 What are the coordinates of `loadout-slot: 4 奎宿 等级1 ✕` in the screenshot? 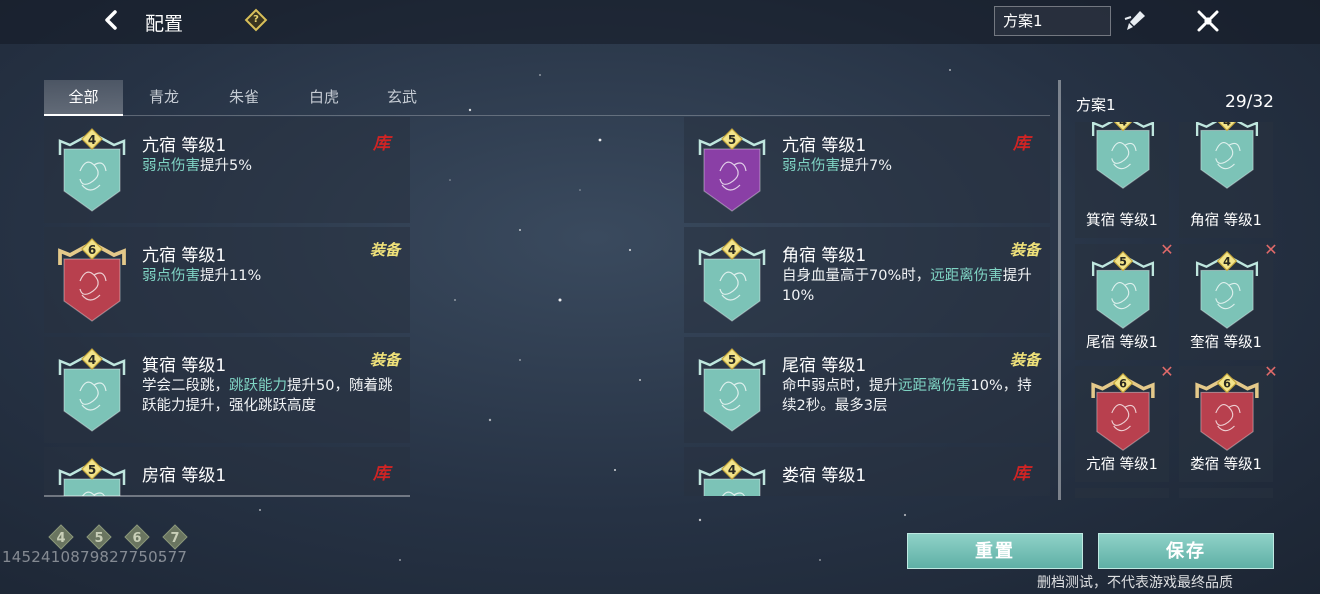 It's located at (1228, 301).